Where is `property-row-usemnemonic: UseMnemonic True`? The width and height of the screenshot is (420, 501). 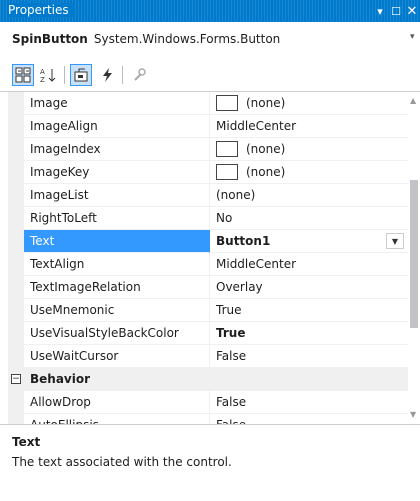 property-row-usemnemonic: UseMnemonic True is located at coordinates (208, 310).